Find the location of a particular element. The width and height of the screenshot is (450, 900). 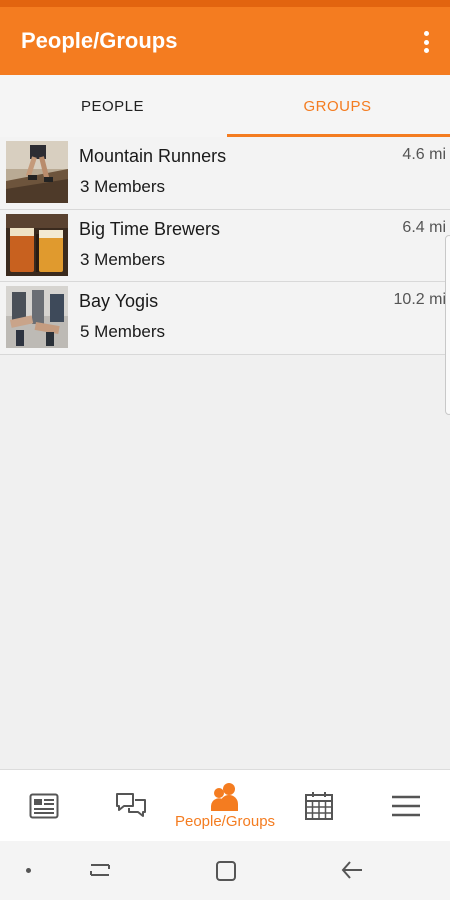

bottom-nav: People/Groups is located at coordinates (225, 805).